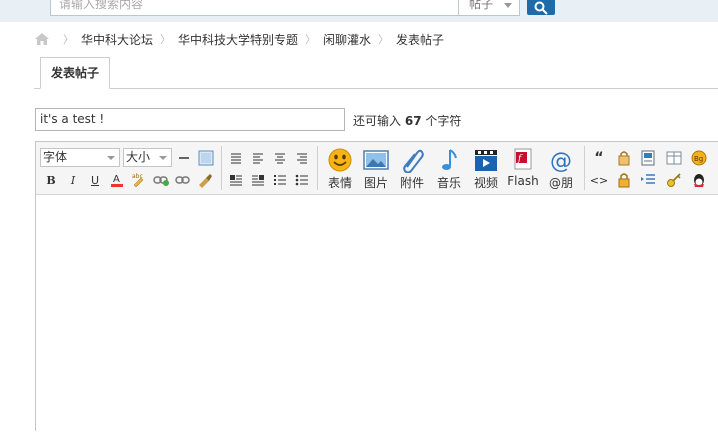 The image size is (718, 432). I want to click on search-type-select: 帖子, so click(489, 8).